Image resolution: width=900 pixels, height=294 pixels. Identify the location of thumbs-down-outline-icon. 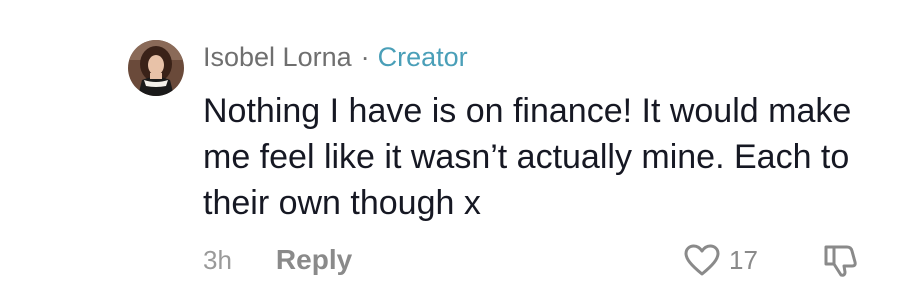
(840, 260).